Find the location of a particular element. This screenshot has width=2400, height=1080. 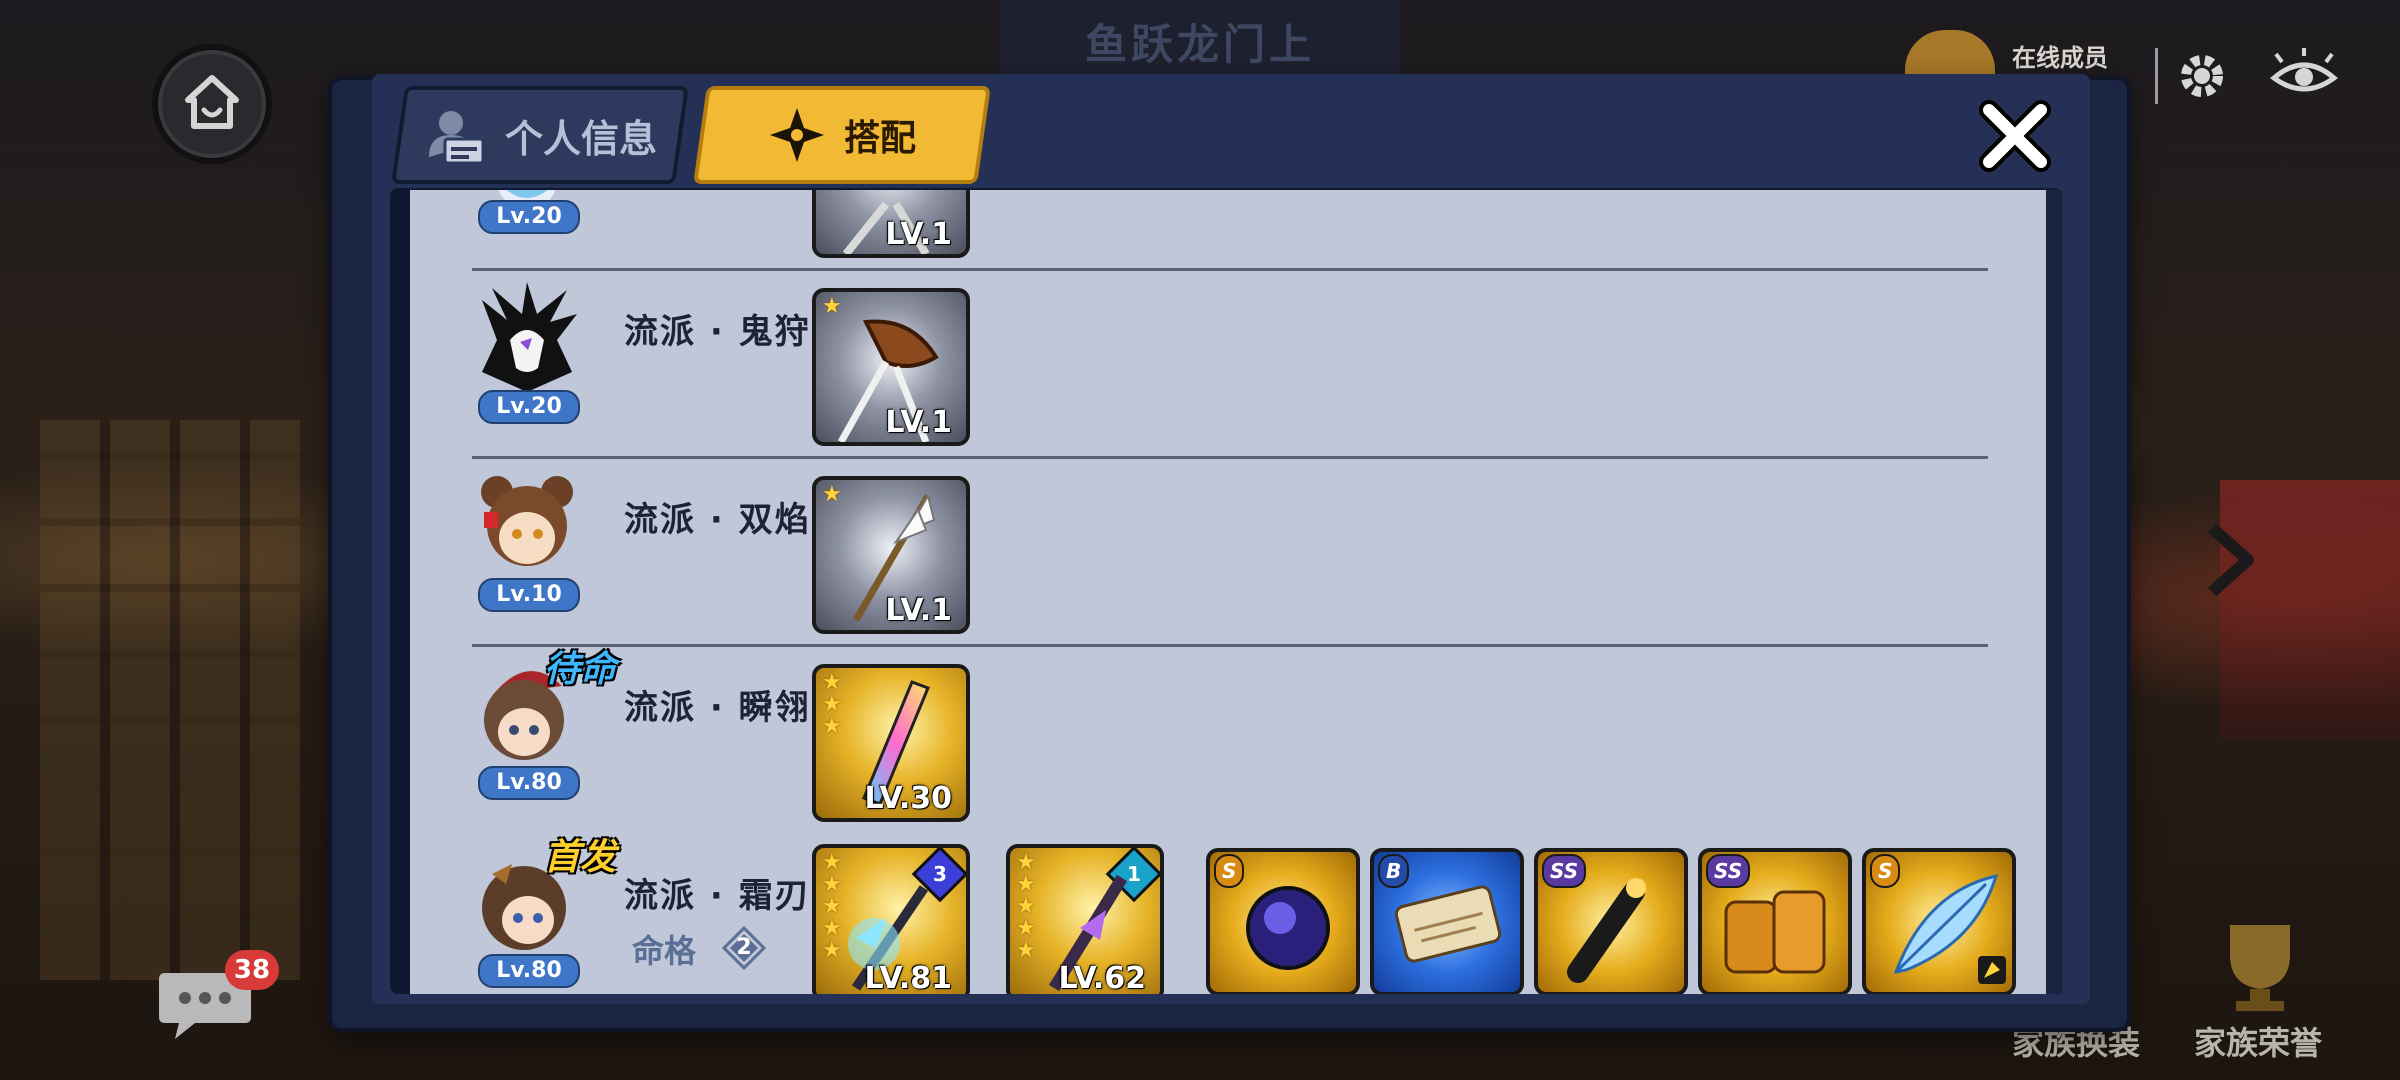

home-icon is located at coordinates (212, 102).